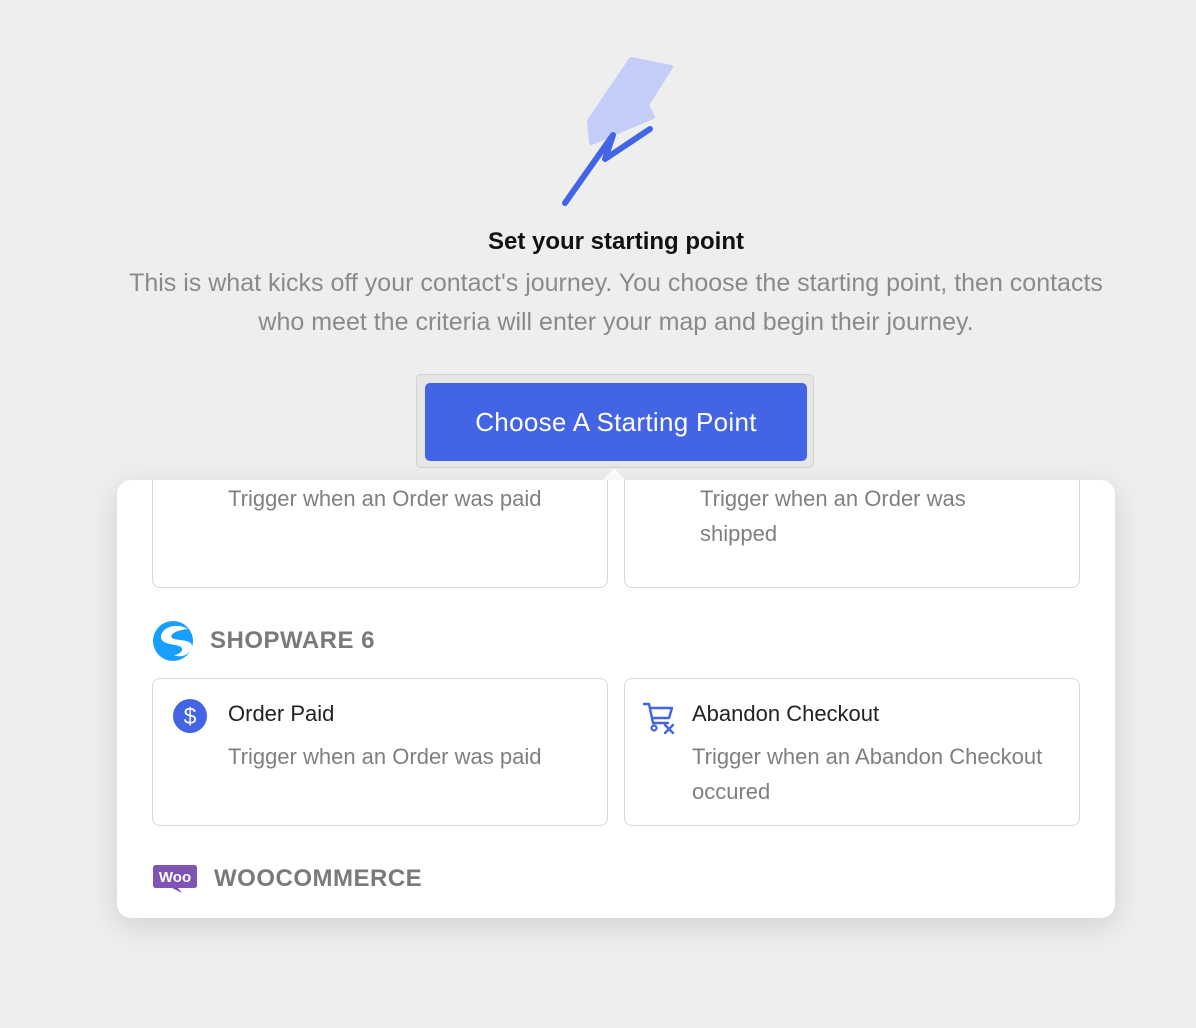 Image resolution: width=1196 pixels, height=1028 pixels. I want to click on shopware-logo-icon, so click(173, 641).